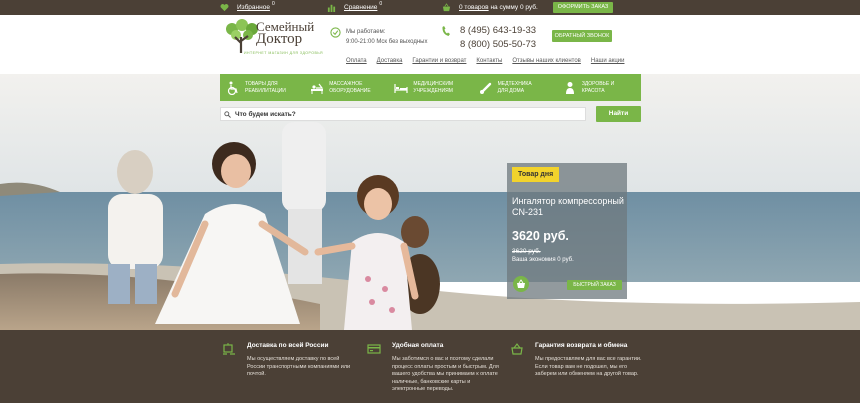 This screenshot has height=403, width=860. I want to click on compare-label: Сравнение, so click(361, 7).